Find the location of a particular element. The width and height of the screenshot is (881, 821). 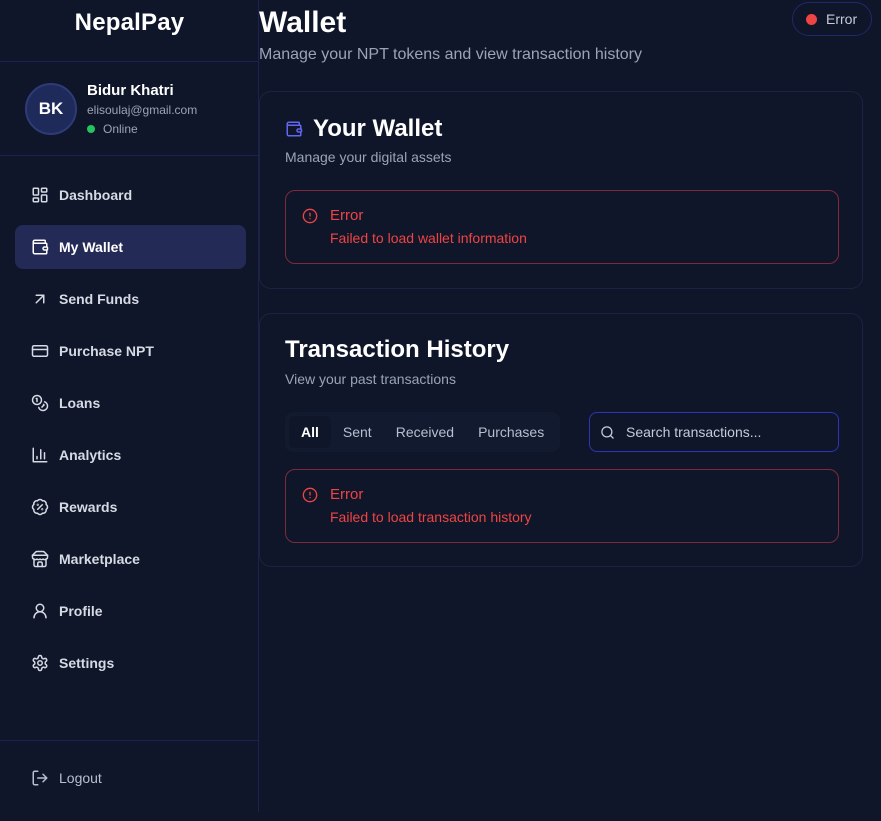

sidebar-item-analytics: Analytics is located at coordinates (130, 455).